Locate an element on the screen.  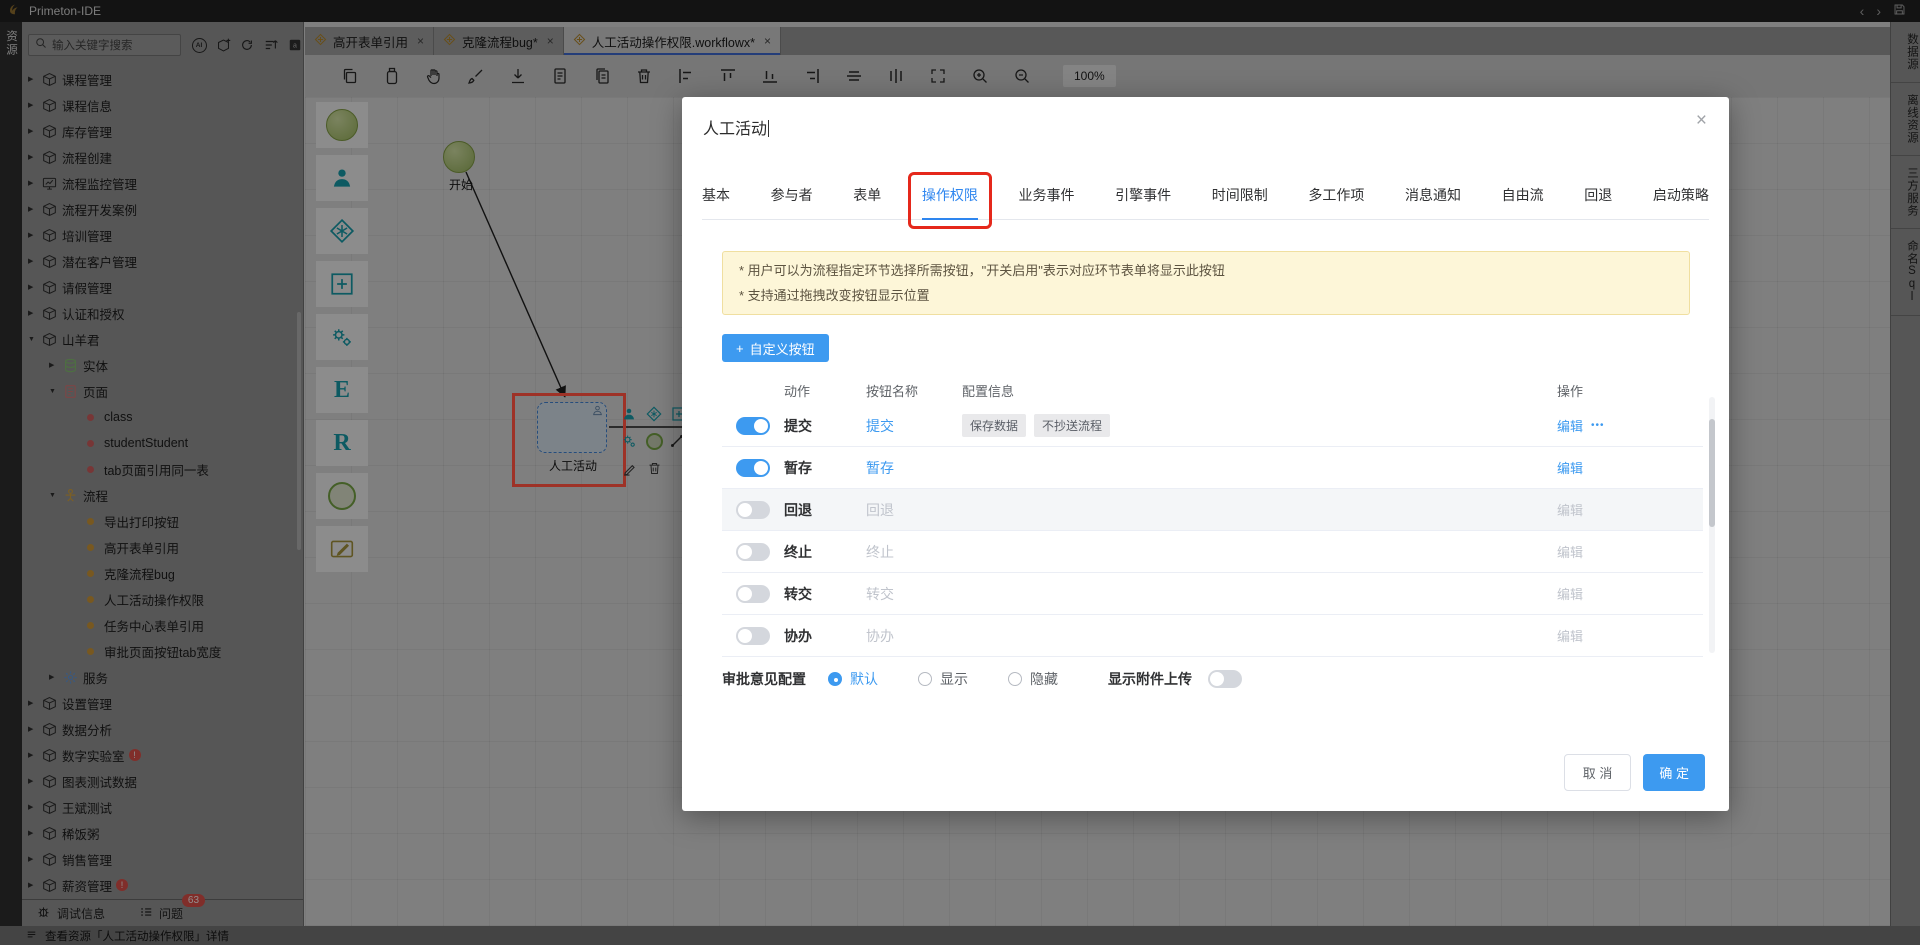
annotation-red-box-tab is located at coordinates (949, 200).